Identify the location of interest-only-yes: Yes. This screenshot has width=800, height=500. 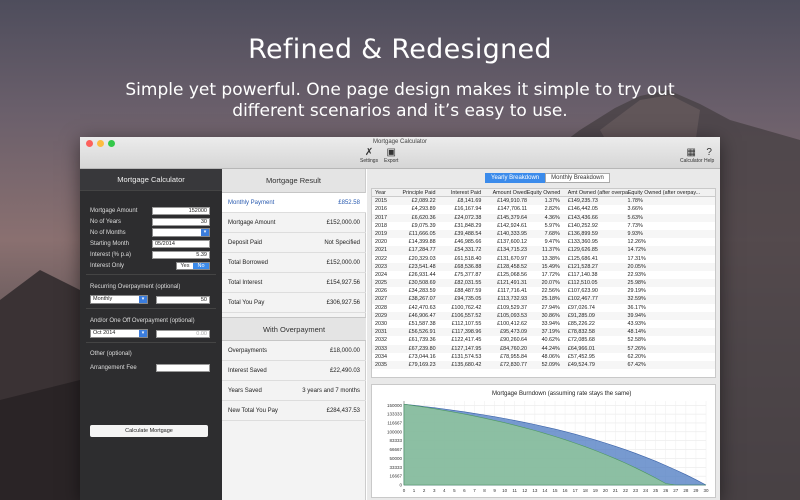
(185, 265).